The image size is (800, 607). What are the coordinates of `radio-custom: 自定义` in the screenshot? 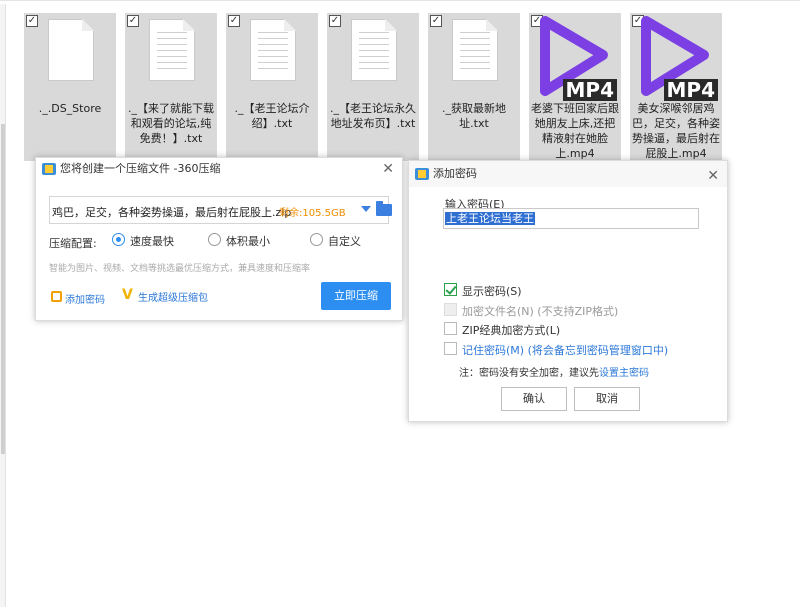 It's located at (335, 241).